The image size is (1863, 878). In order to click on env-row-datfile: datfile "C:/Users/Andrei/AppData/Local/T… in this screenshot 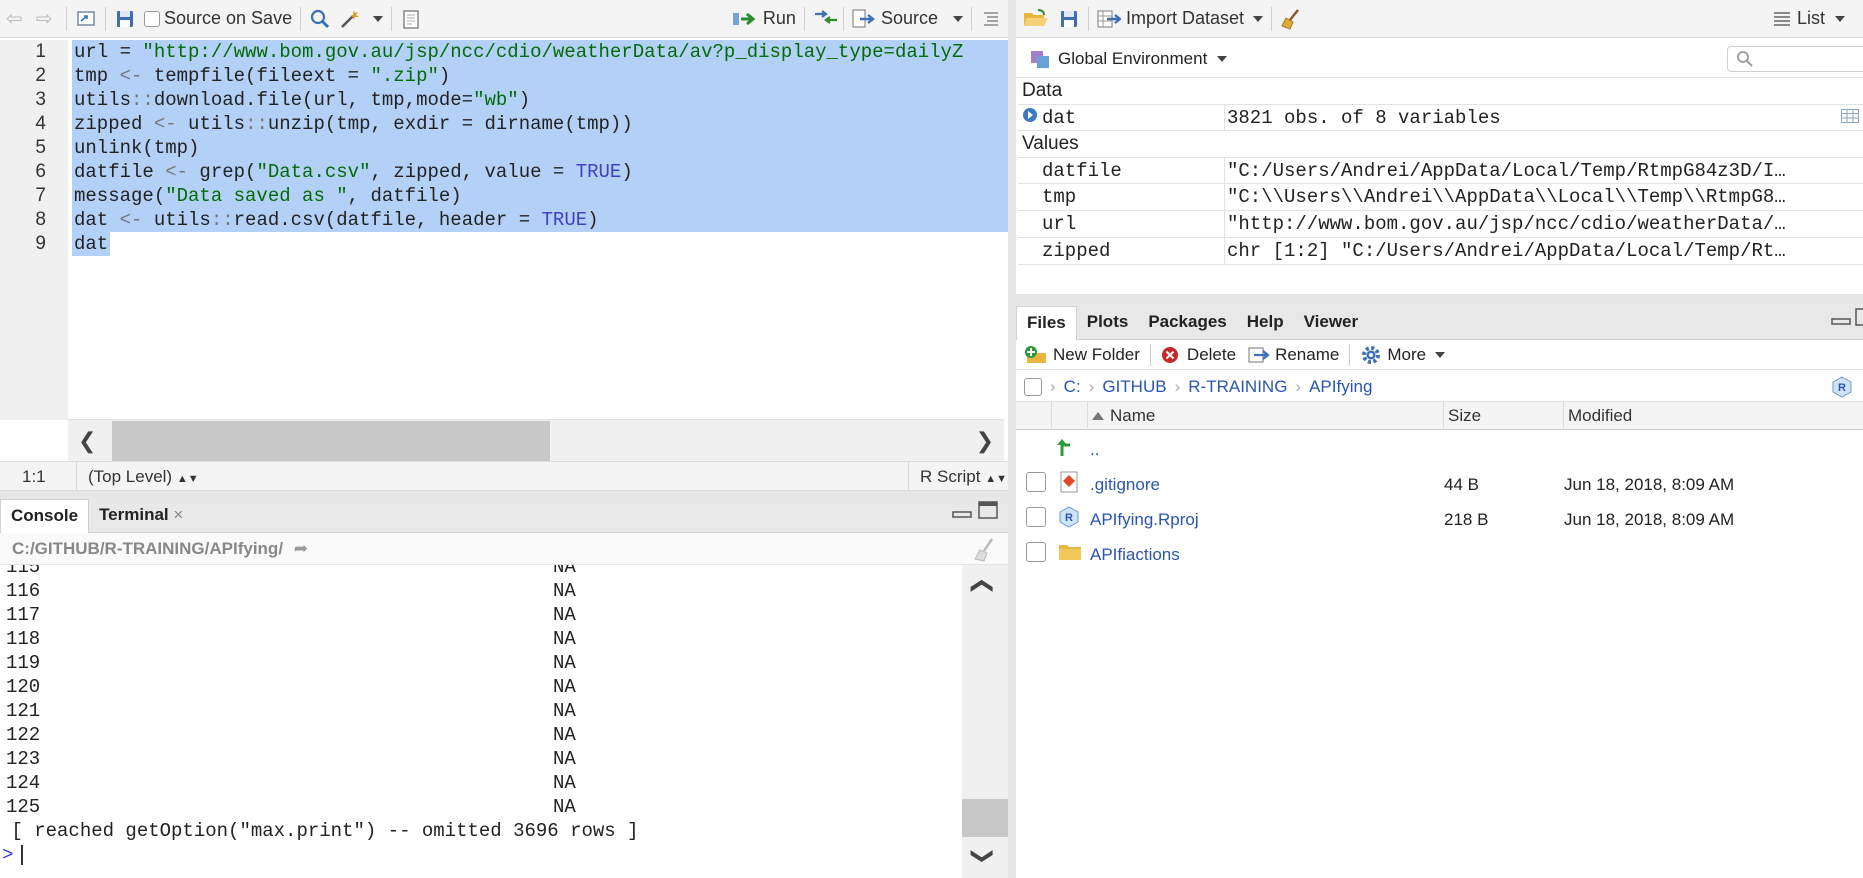, I will do `click(1440, 170)`.